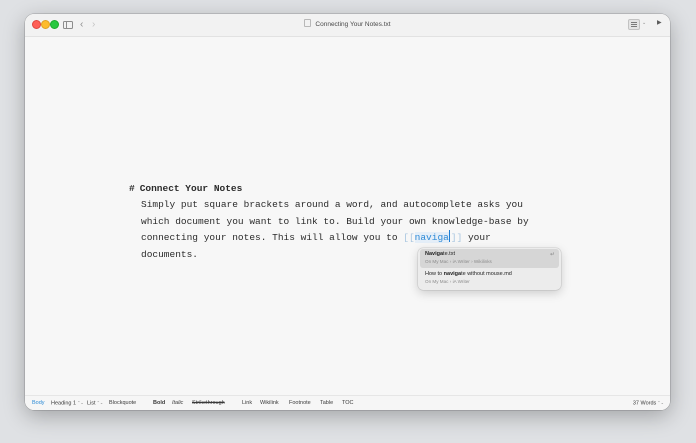  I want to click on list-style-label: List, so click(91, 403).